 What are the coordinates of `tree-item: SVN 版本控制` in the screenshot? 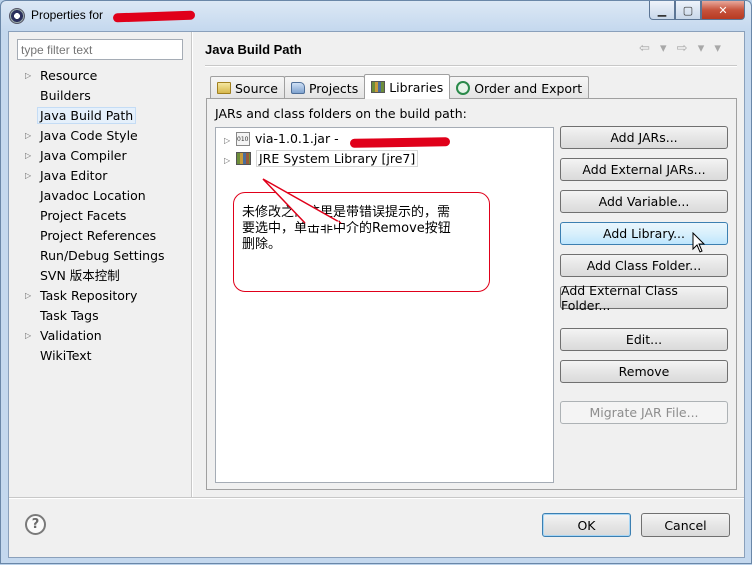 It's located at (105, 276).